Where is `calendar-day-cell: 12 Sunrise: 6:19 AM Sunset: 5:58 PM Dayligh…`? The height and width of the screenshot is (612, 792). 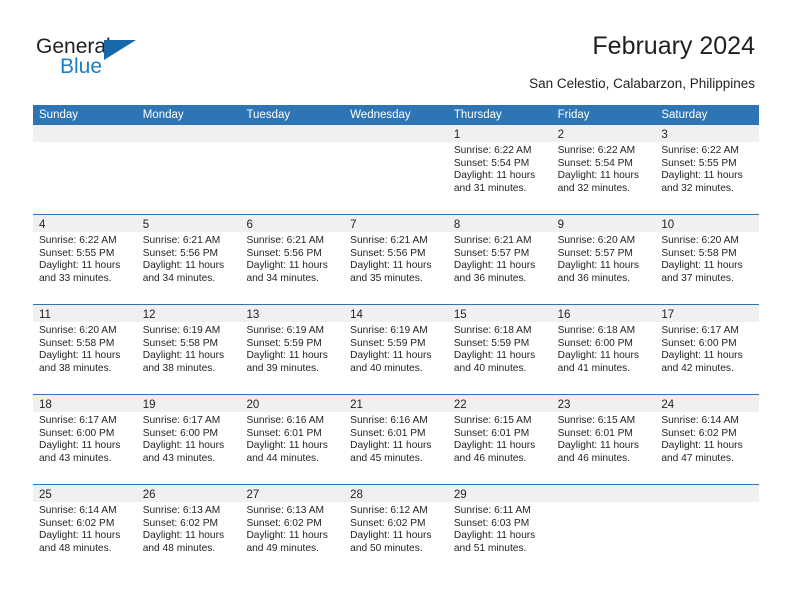
calendar-day-cell: 12 Sunrise: 6:19 AM Sunset: 5:58 PM Dayligh… is located at coordinates (188, 349).